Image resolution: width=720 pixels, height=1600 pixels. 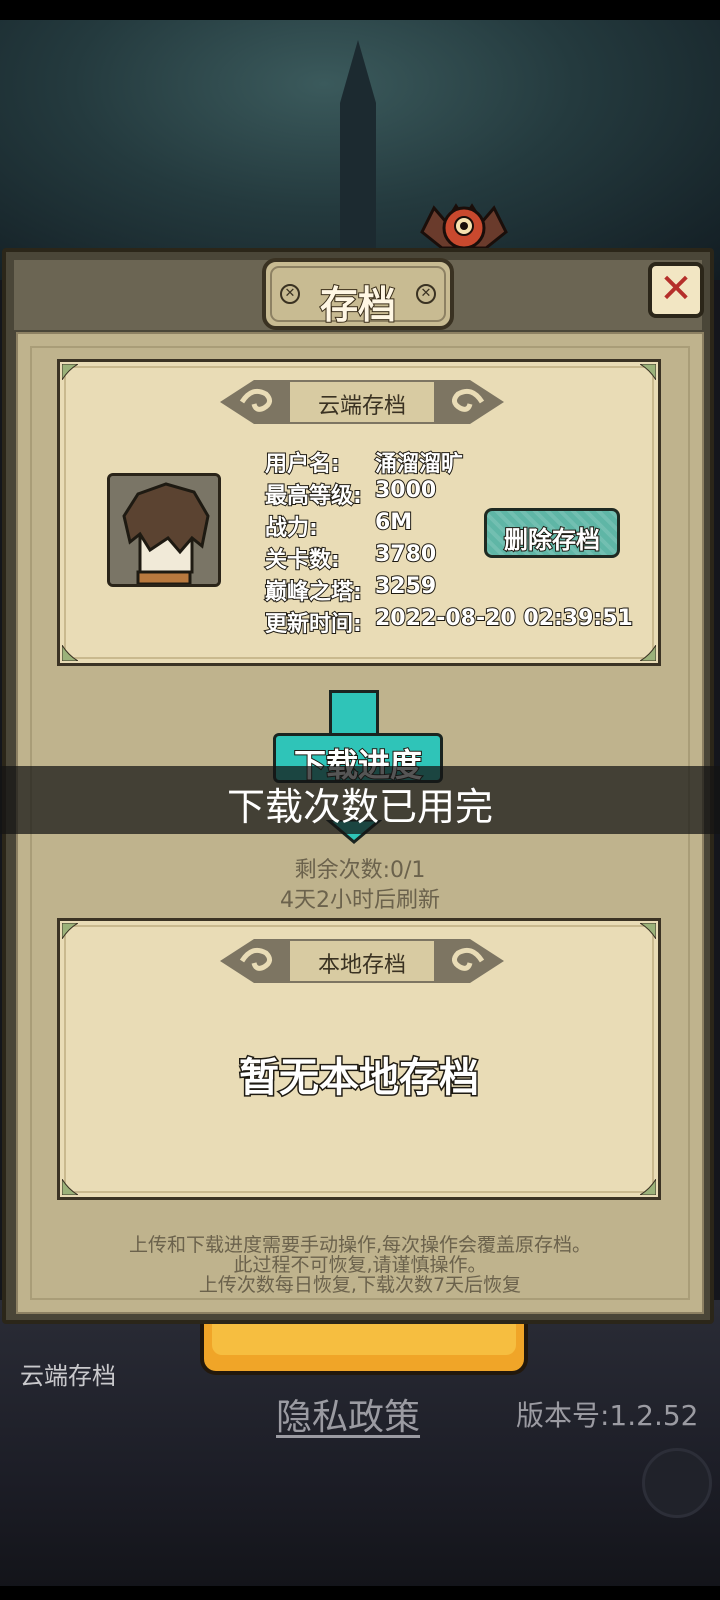 I want to click on max-level-label: 最高等级:, so click(x=313, y=496).